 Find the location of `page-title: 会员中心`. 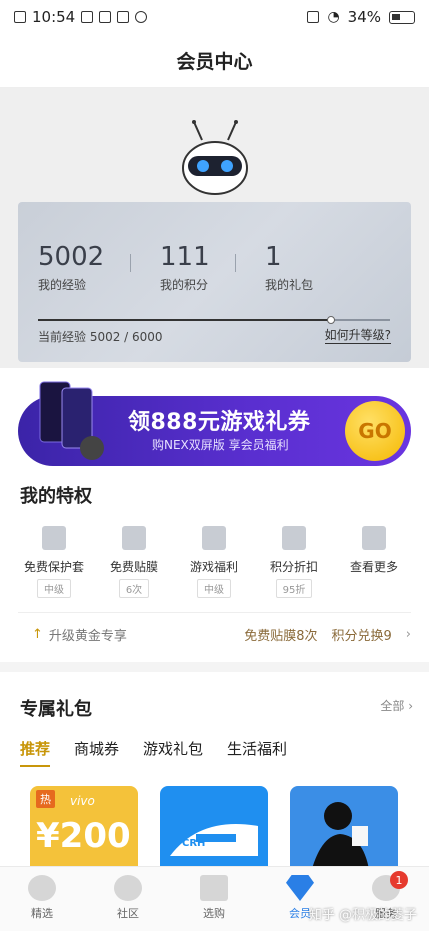

page-title: 会员中心 is located at coordinates (214, 62).